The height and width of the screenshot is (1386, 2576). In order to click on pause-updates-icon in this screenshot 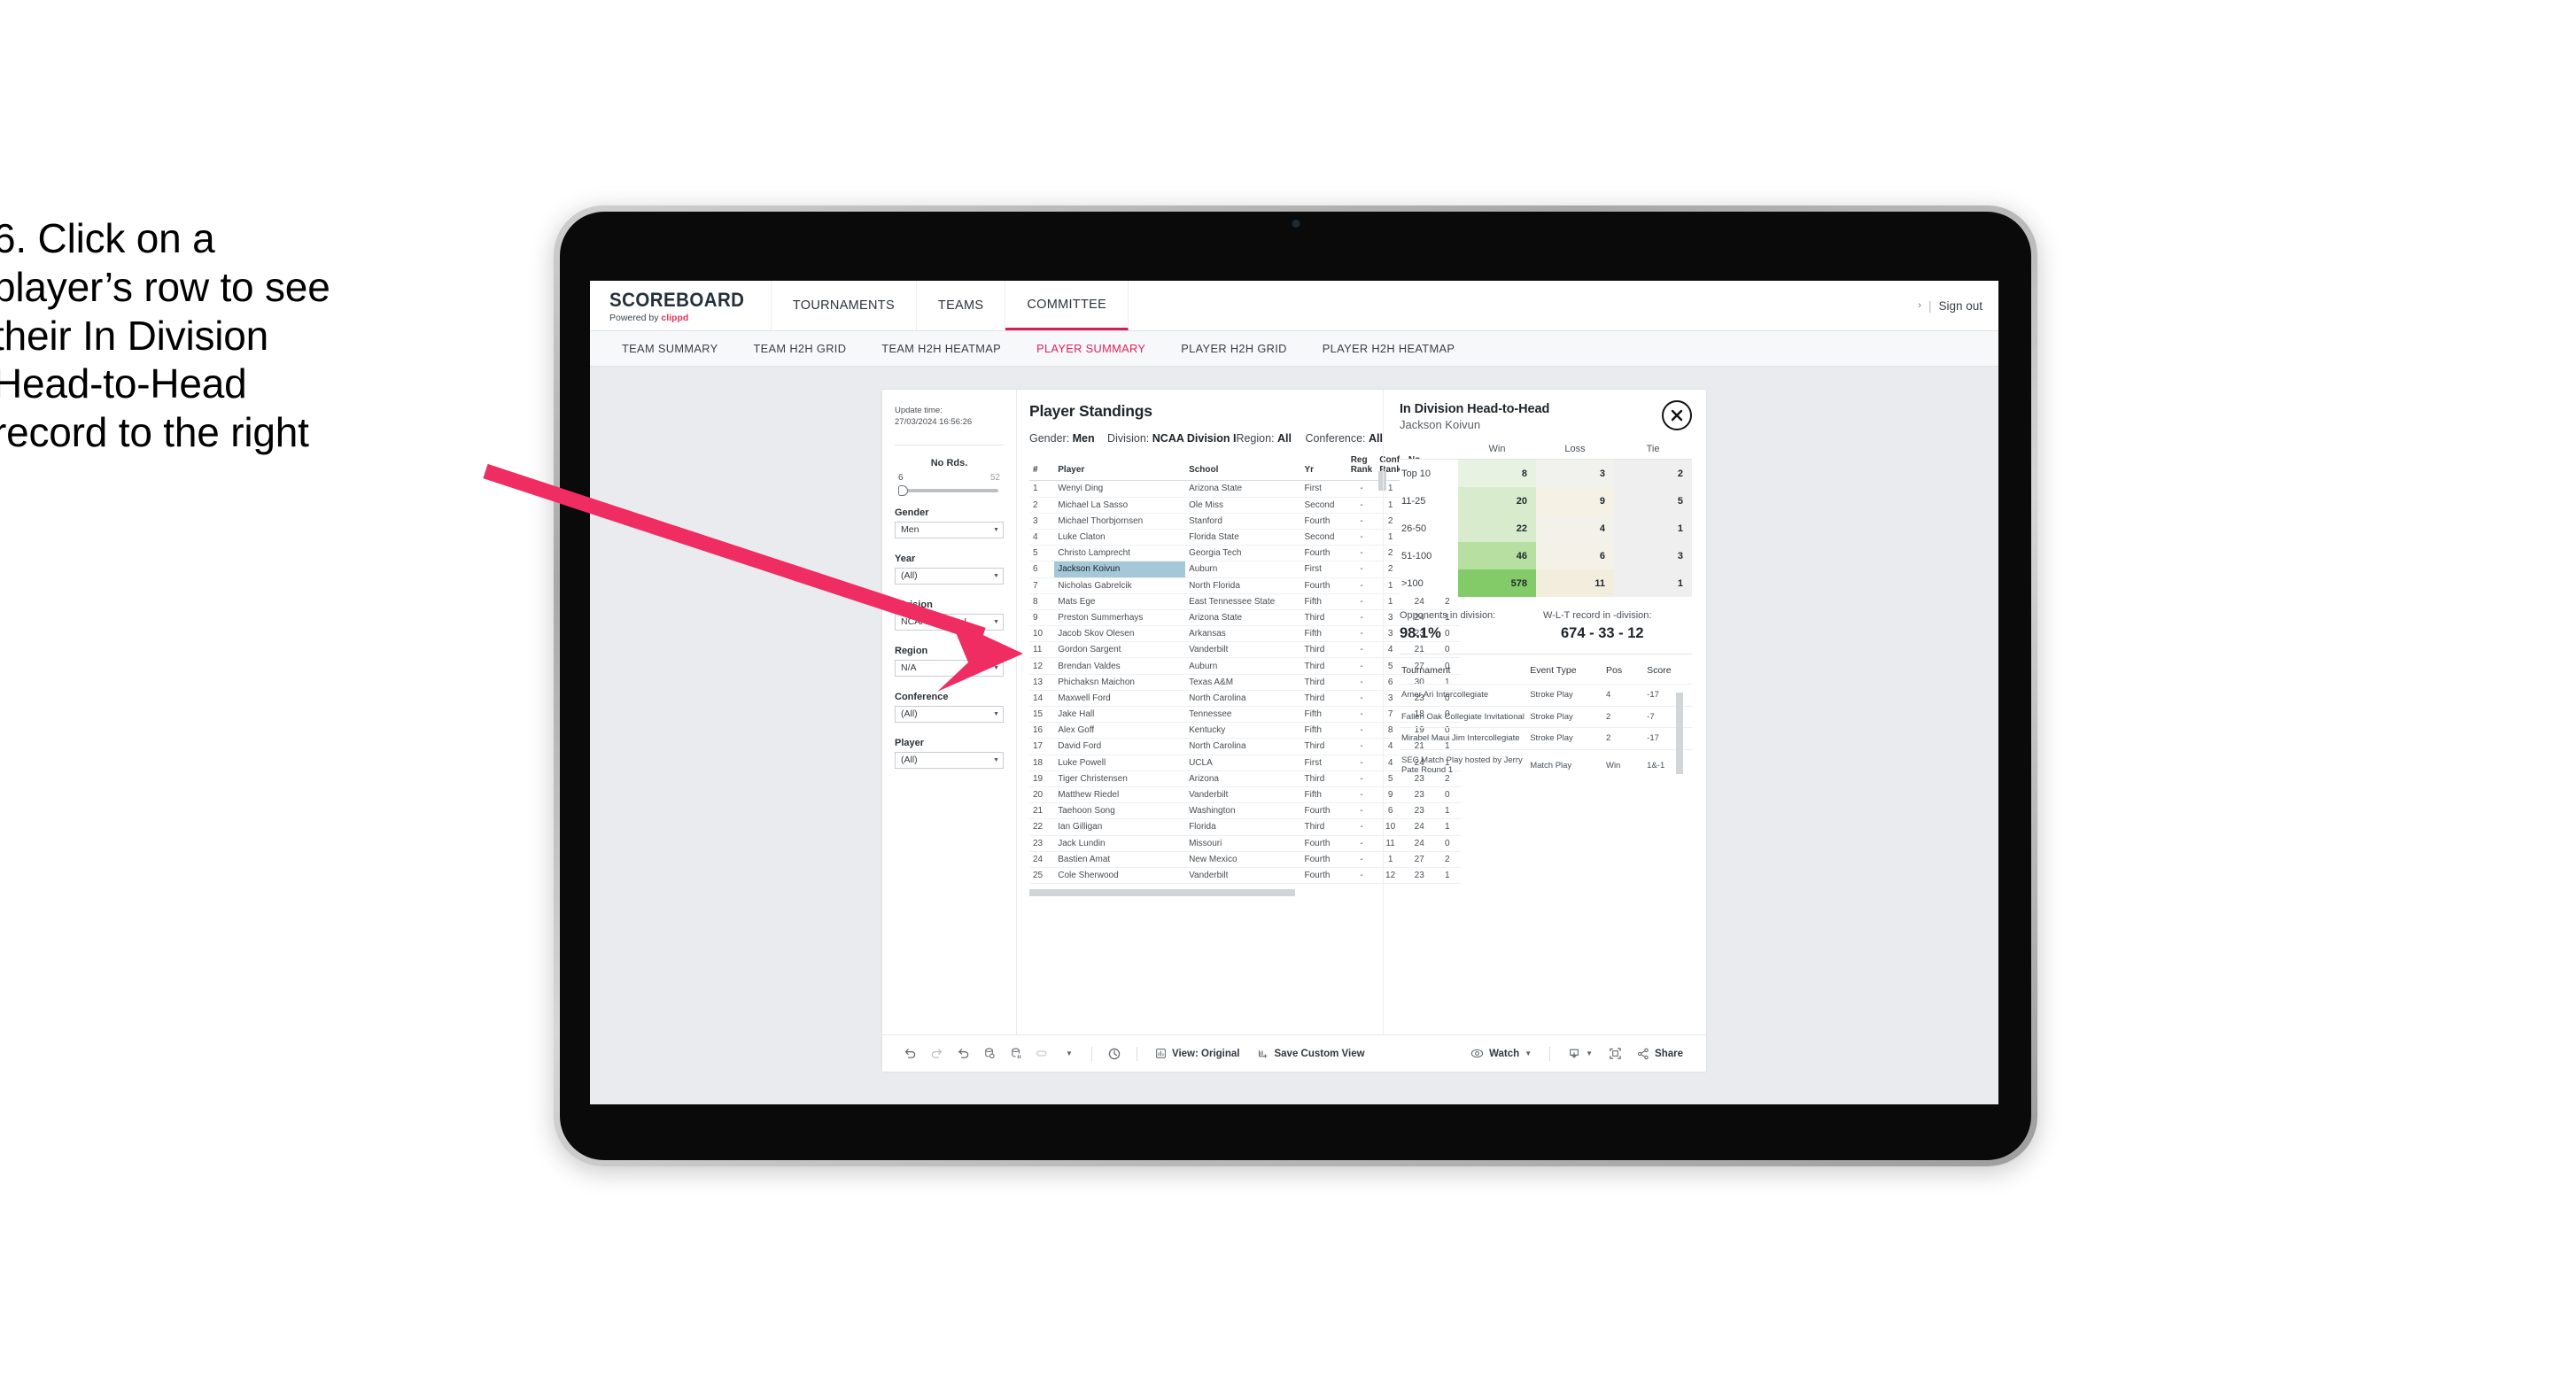, I will do `click(1016, 1053)`.